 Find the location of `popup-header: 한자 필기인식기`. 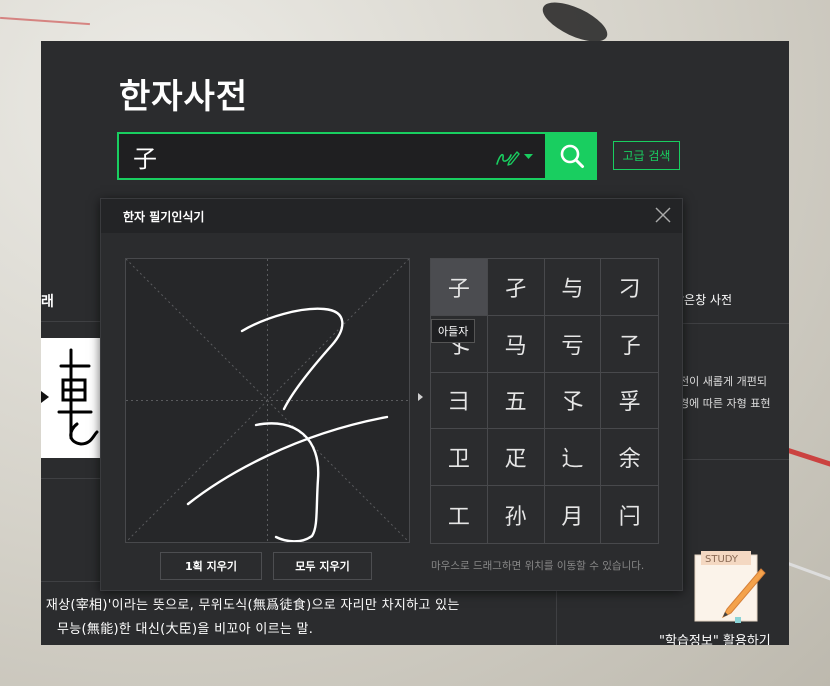

popup-header: 한자 필기인식기 is located at coordinates (391, 216).